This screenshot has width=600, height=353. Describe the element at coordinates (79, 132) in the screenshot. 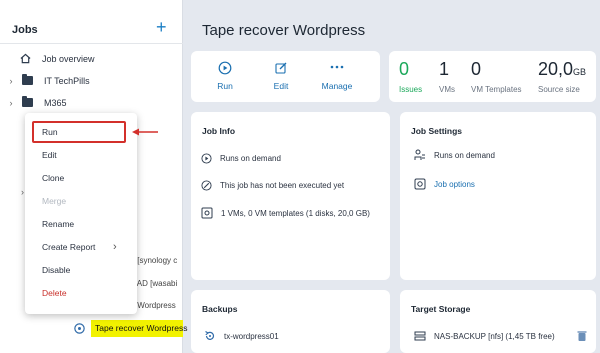

I see `annotation-highlight-box` at that location.